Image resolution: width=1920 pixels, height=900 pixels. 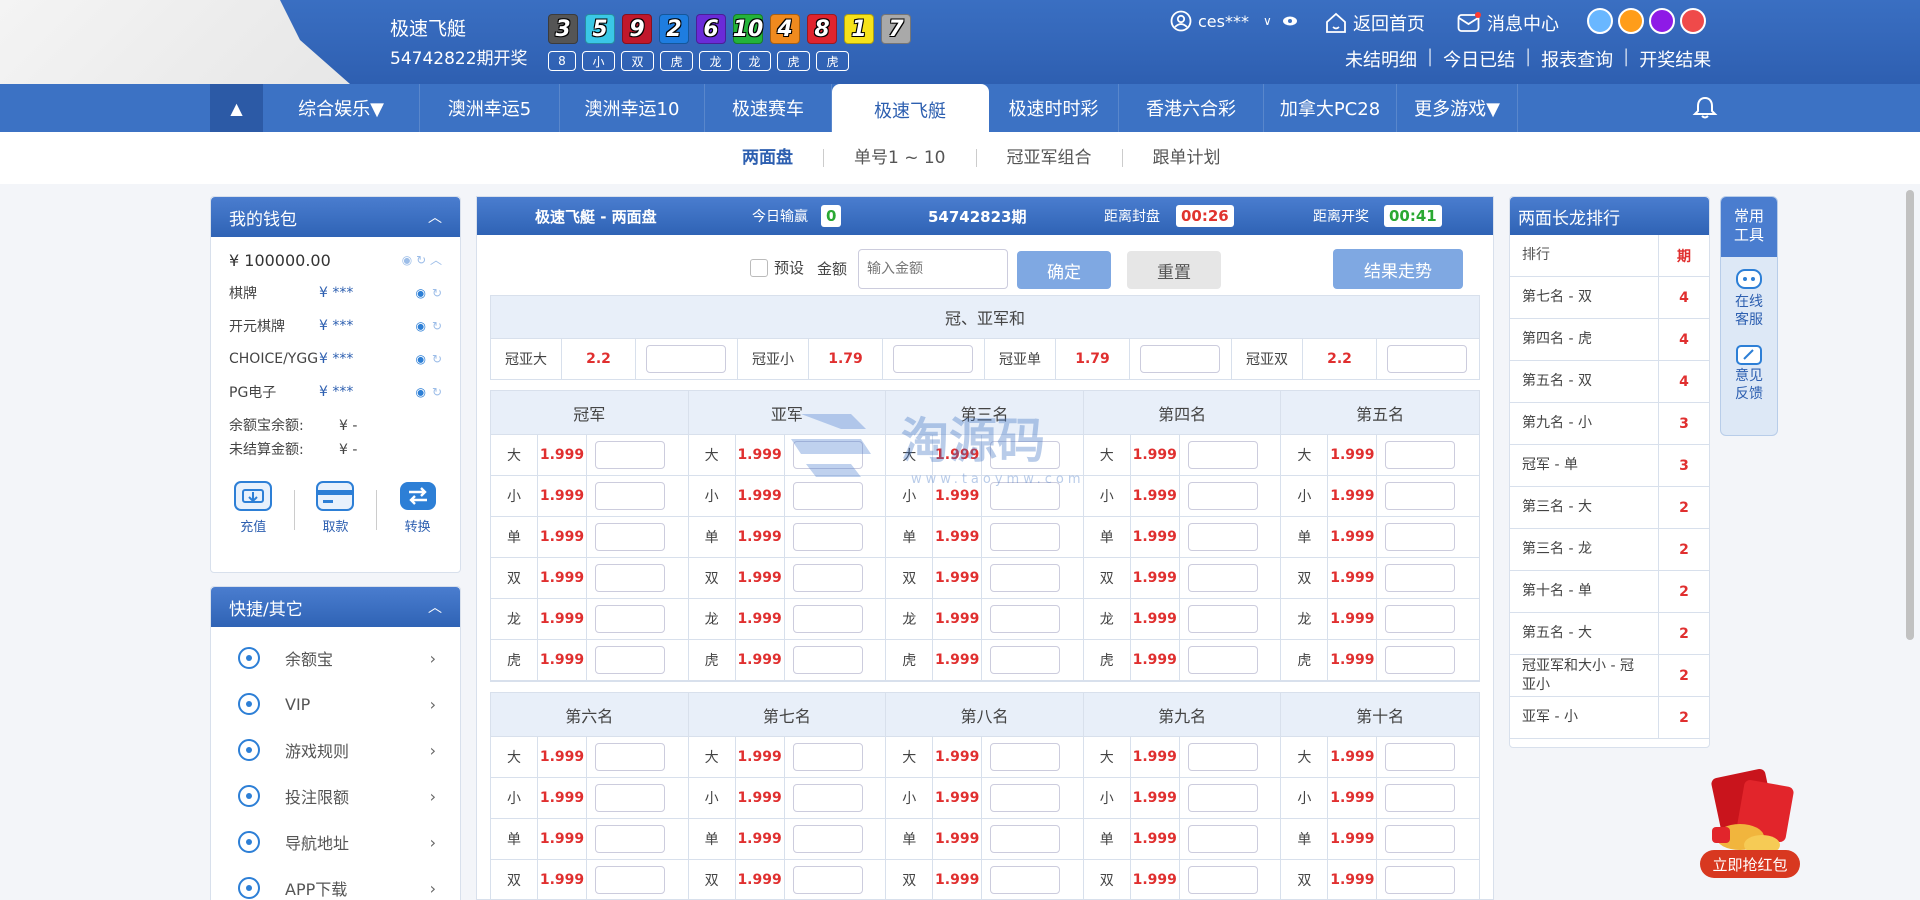 What do you see at coordinates (1910, 415) in the screenshot?
I see `page-scrollbar` at bounding box center [1910, 415].